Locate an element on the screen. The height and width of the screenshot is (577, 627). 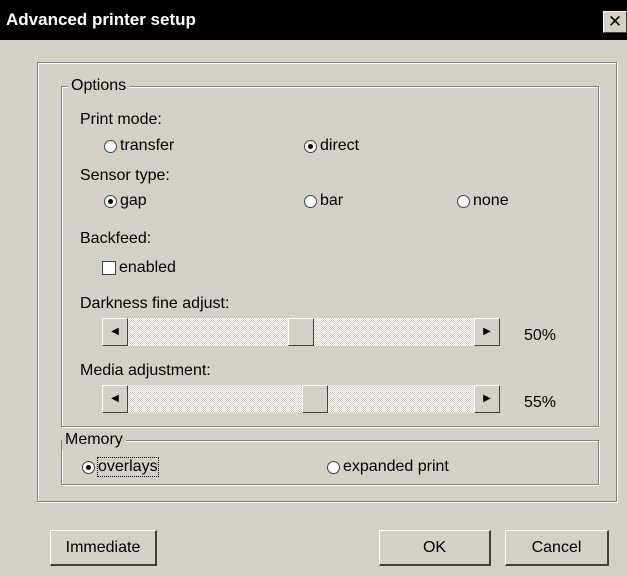
media-adjustment-label: Media adjustment: is located at coordinates (145, 370).